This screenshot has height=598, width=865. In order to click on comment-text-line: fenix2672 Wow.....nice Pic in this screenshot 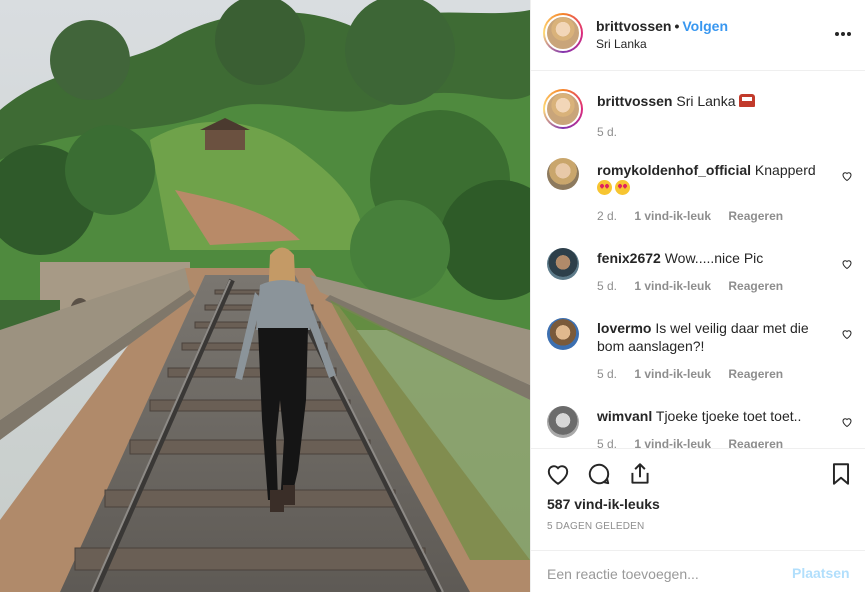, I will do `click(715, 258)`.